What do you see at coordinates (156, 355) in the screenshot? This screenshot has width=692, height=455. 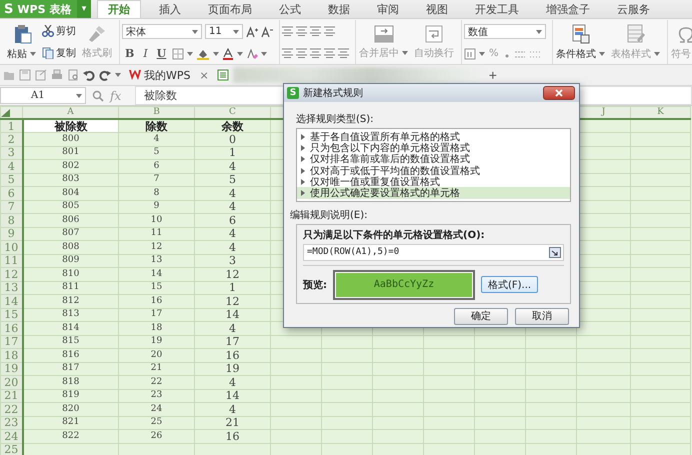 I see `table-cell: 20` at bounding box center [156, 355].